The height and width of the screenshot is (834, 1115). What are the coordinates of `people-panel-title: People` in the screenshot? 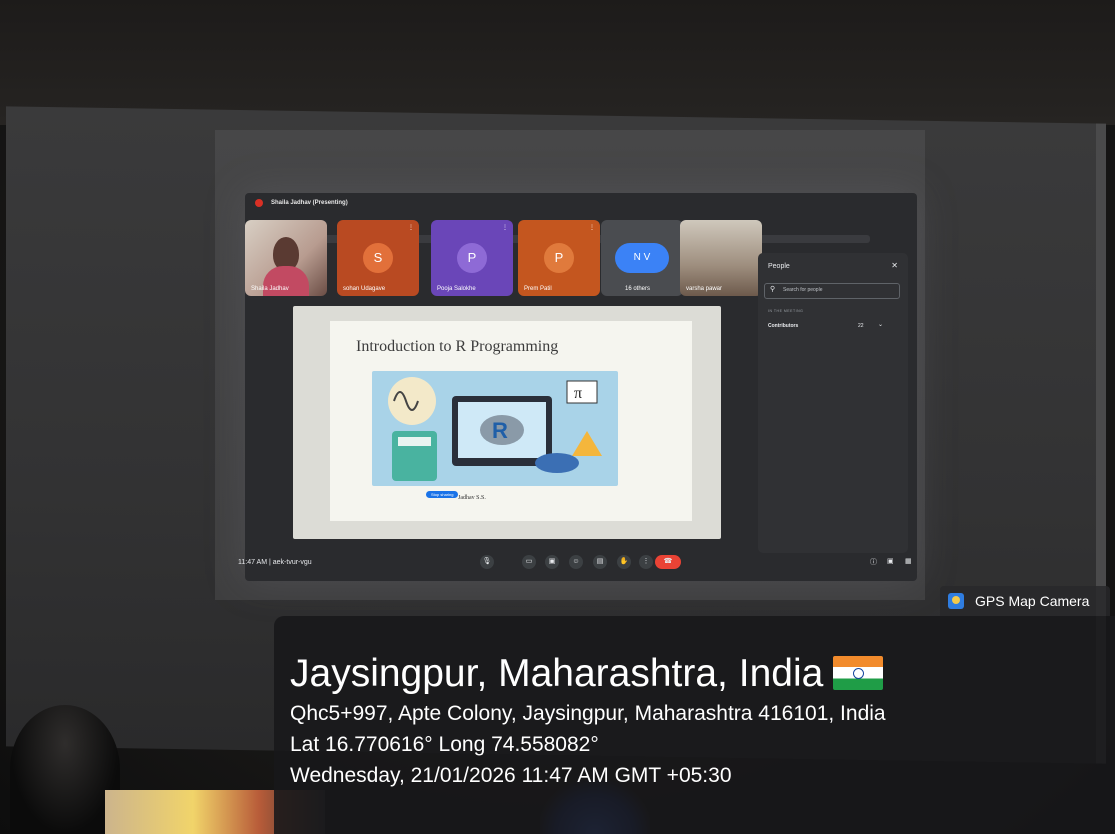 It's located at (779, 266).